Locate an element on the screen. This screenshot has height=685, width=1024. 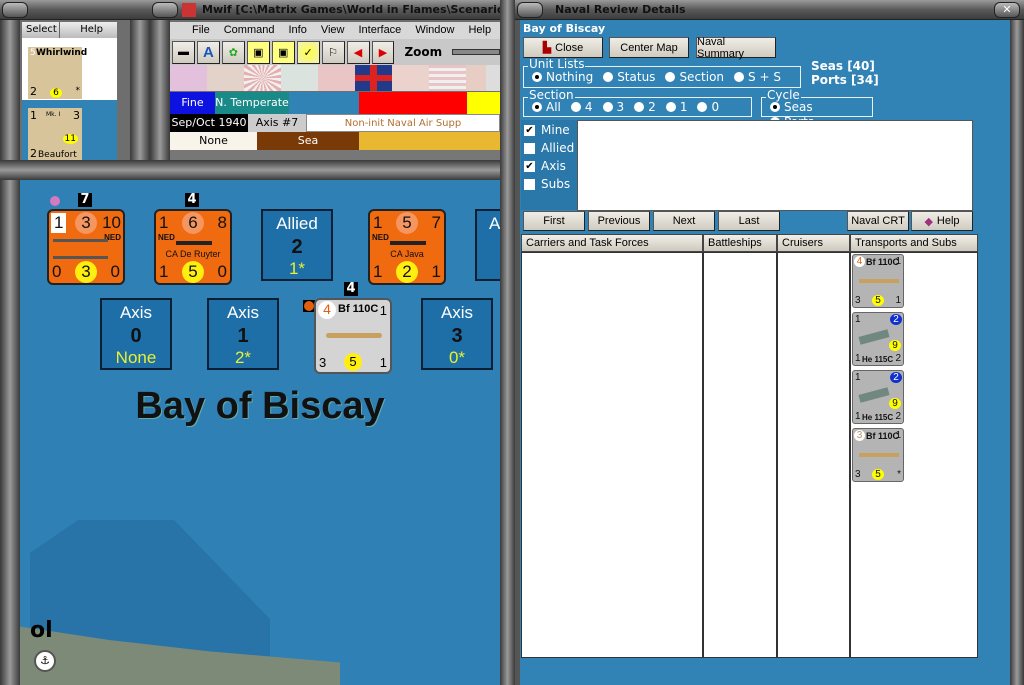
carriers-list is located at coordinates (612, 455).